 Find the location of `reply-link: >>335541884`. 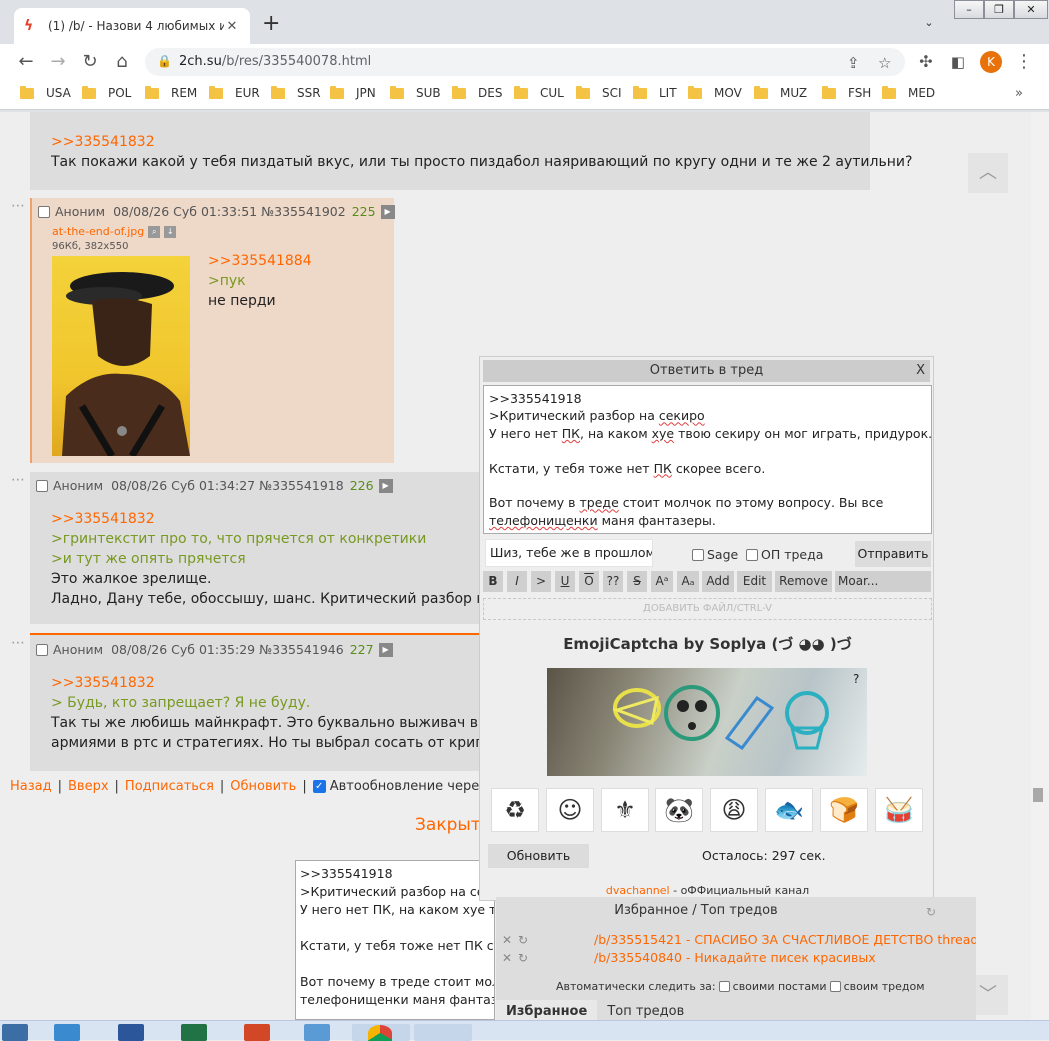

reply-link: >>335541884 is located at coordinates (260, 261).